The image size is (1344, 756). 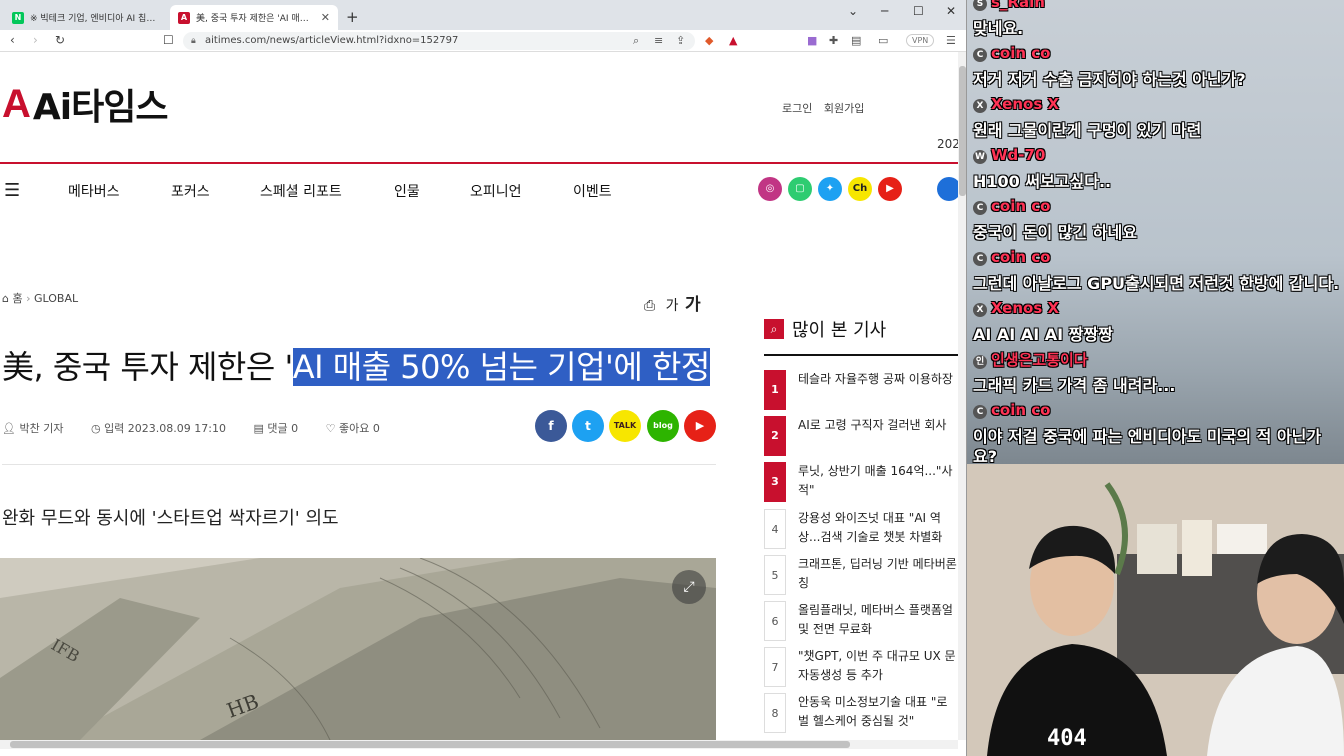 I want to click on popular-item-title: "챗GPT, 이번 주 대규모 UX 문 자동생성 등 추가, so click(x=877, y=665).